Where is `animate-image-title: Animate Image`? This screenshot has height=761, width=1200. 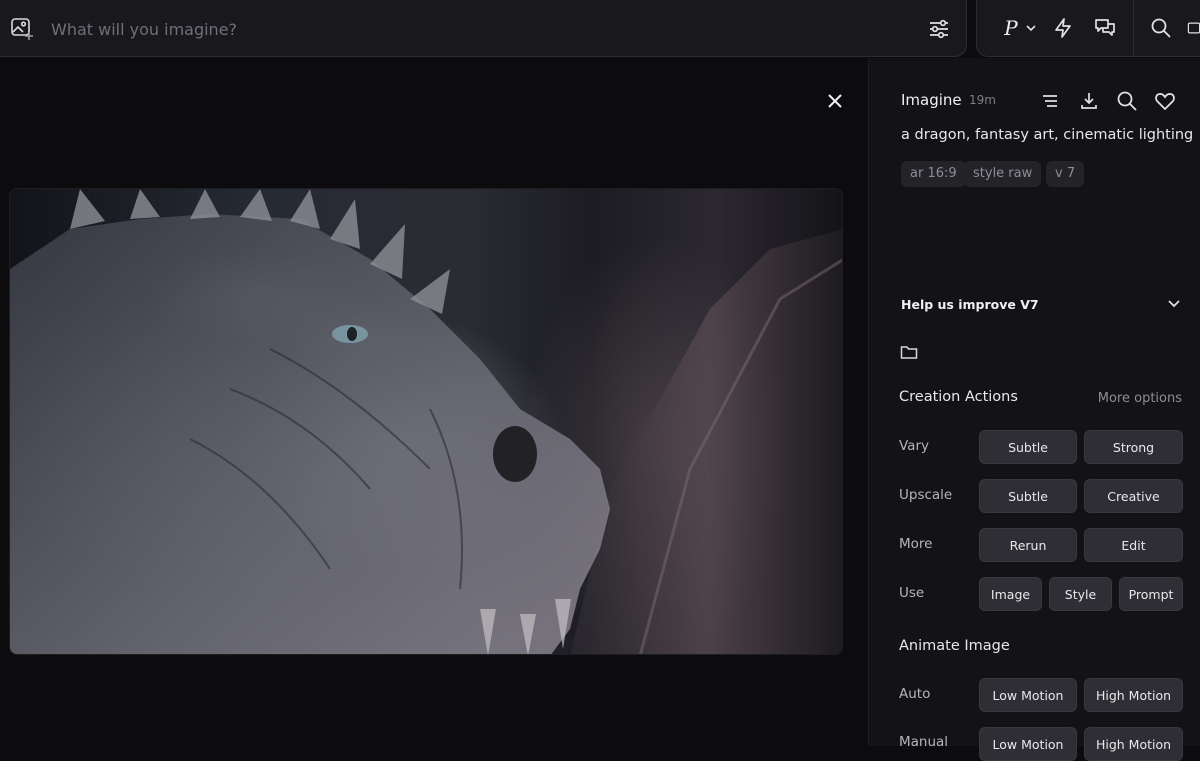
animate-image-title: Animate Image is located at coordinates (954, 646).